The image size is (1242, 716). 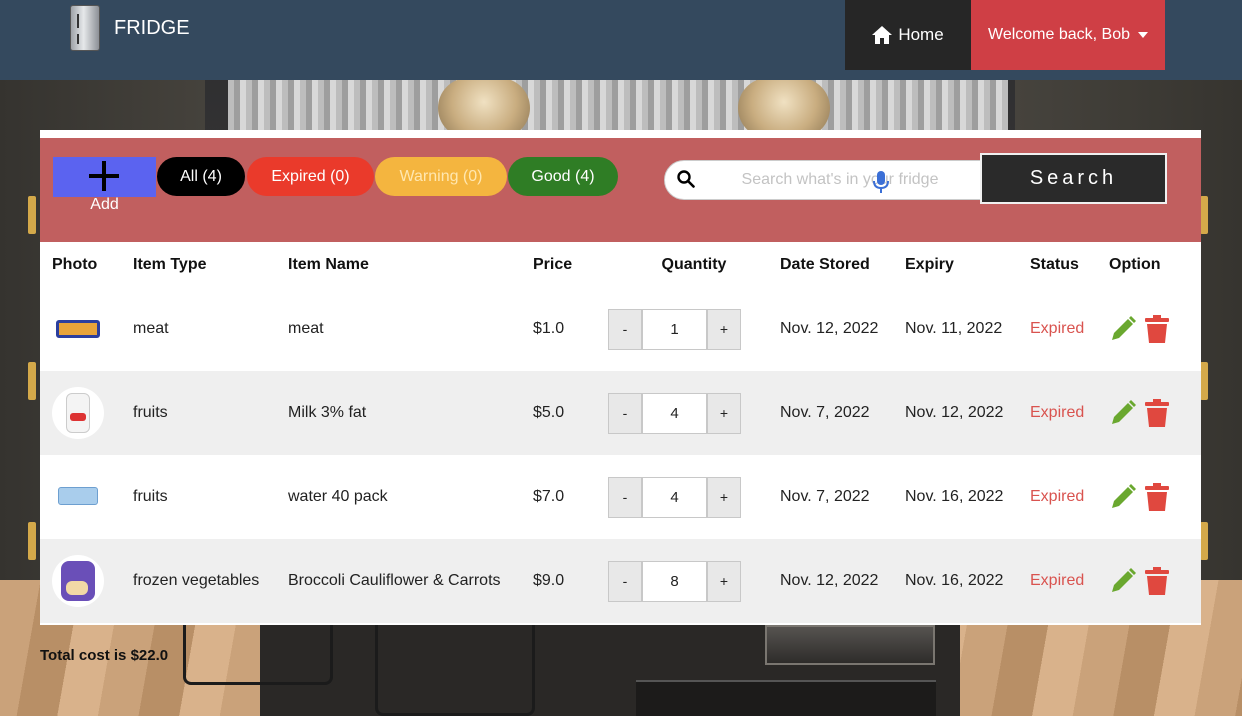 I want to click on item-type-cell: frozen vegetables, so click(x=196, y=580).